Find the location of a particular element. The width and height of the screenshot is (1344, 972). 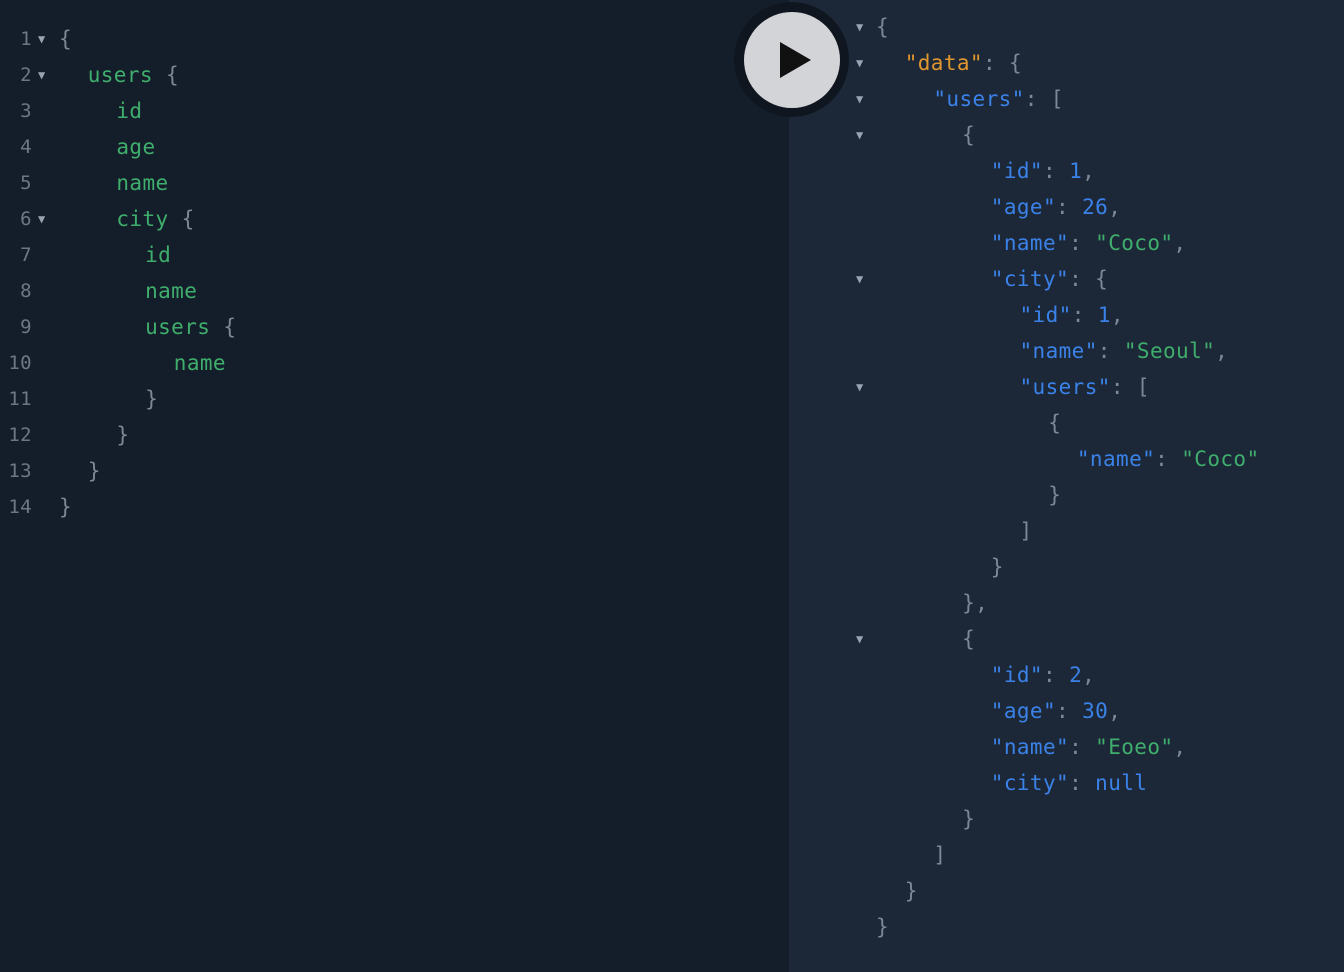

json-key: "name" is located at coordinates (1030, 243).